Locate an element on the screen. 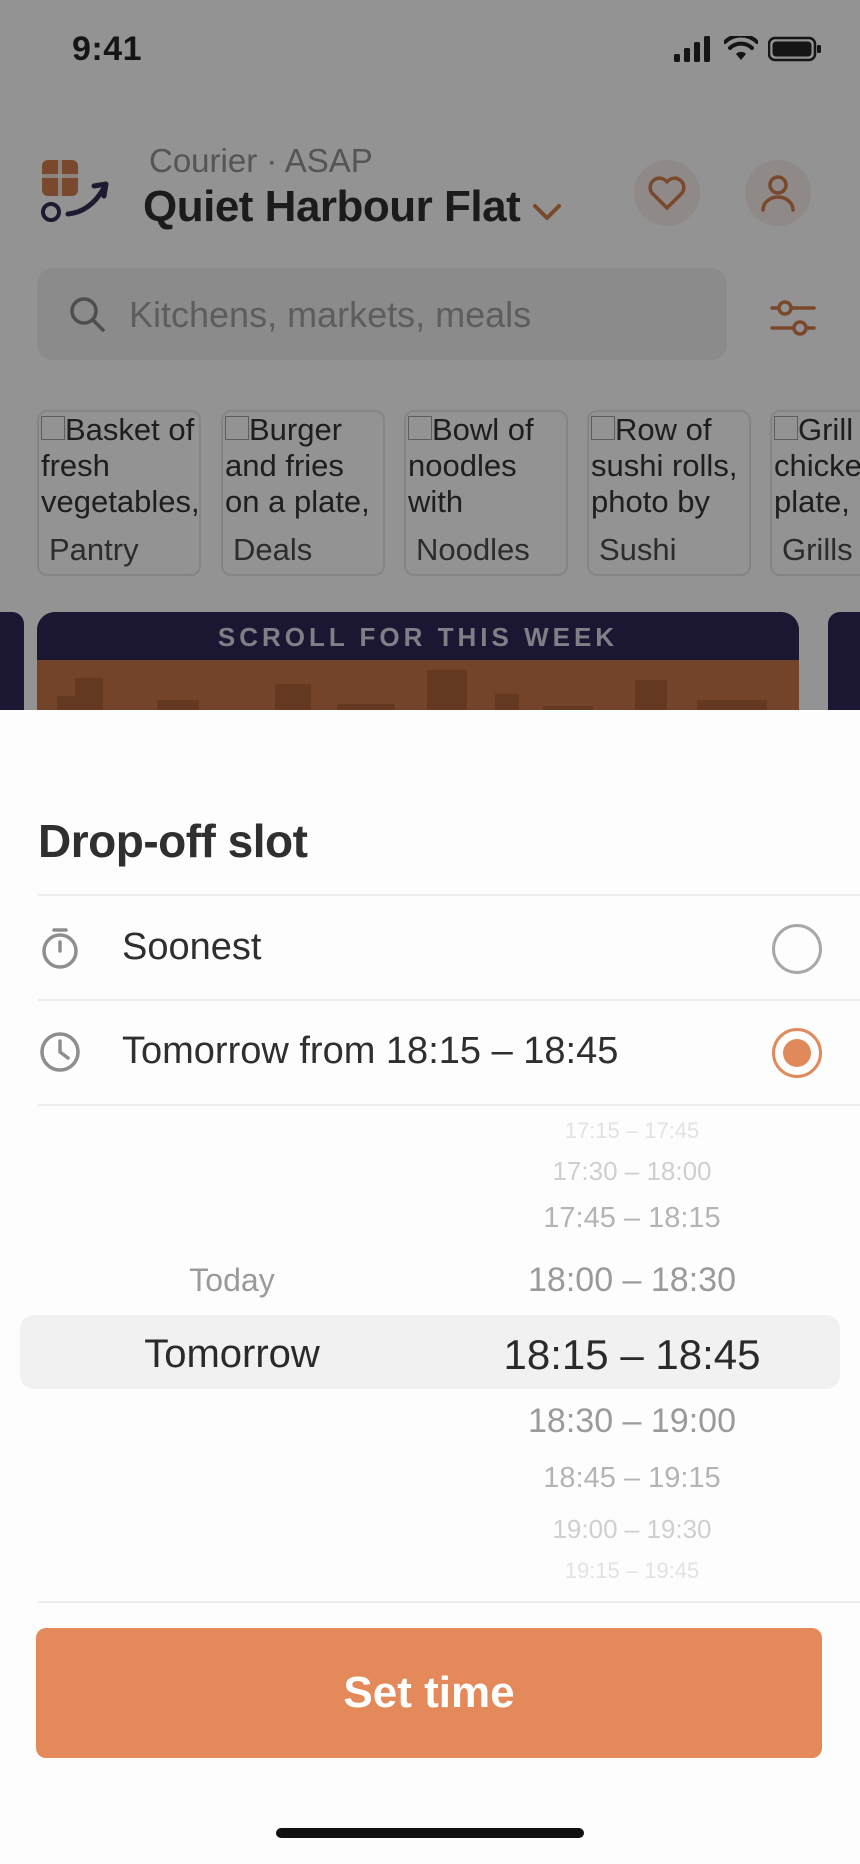  picker-day-option: Today is located at coordinates (231, 1280).